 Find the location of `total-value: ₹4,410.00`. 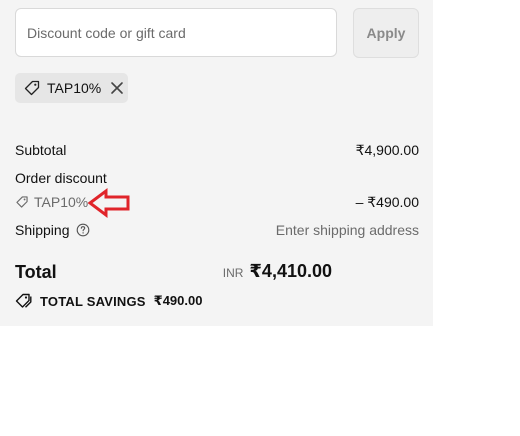

total-value: ₹4,410.00 is located at coordinates (290, 271).